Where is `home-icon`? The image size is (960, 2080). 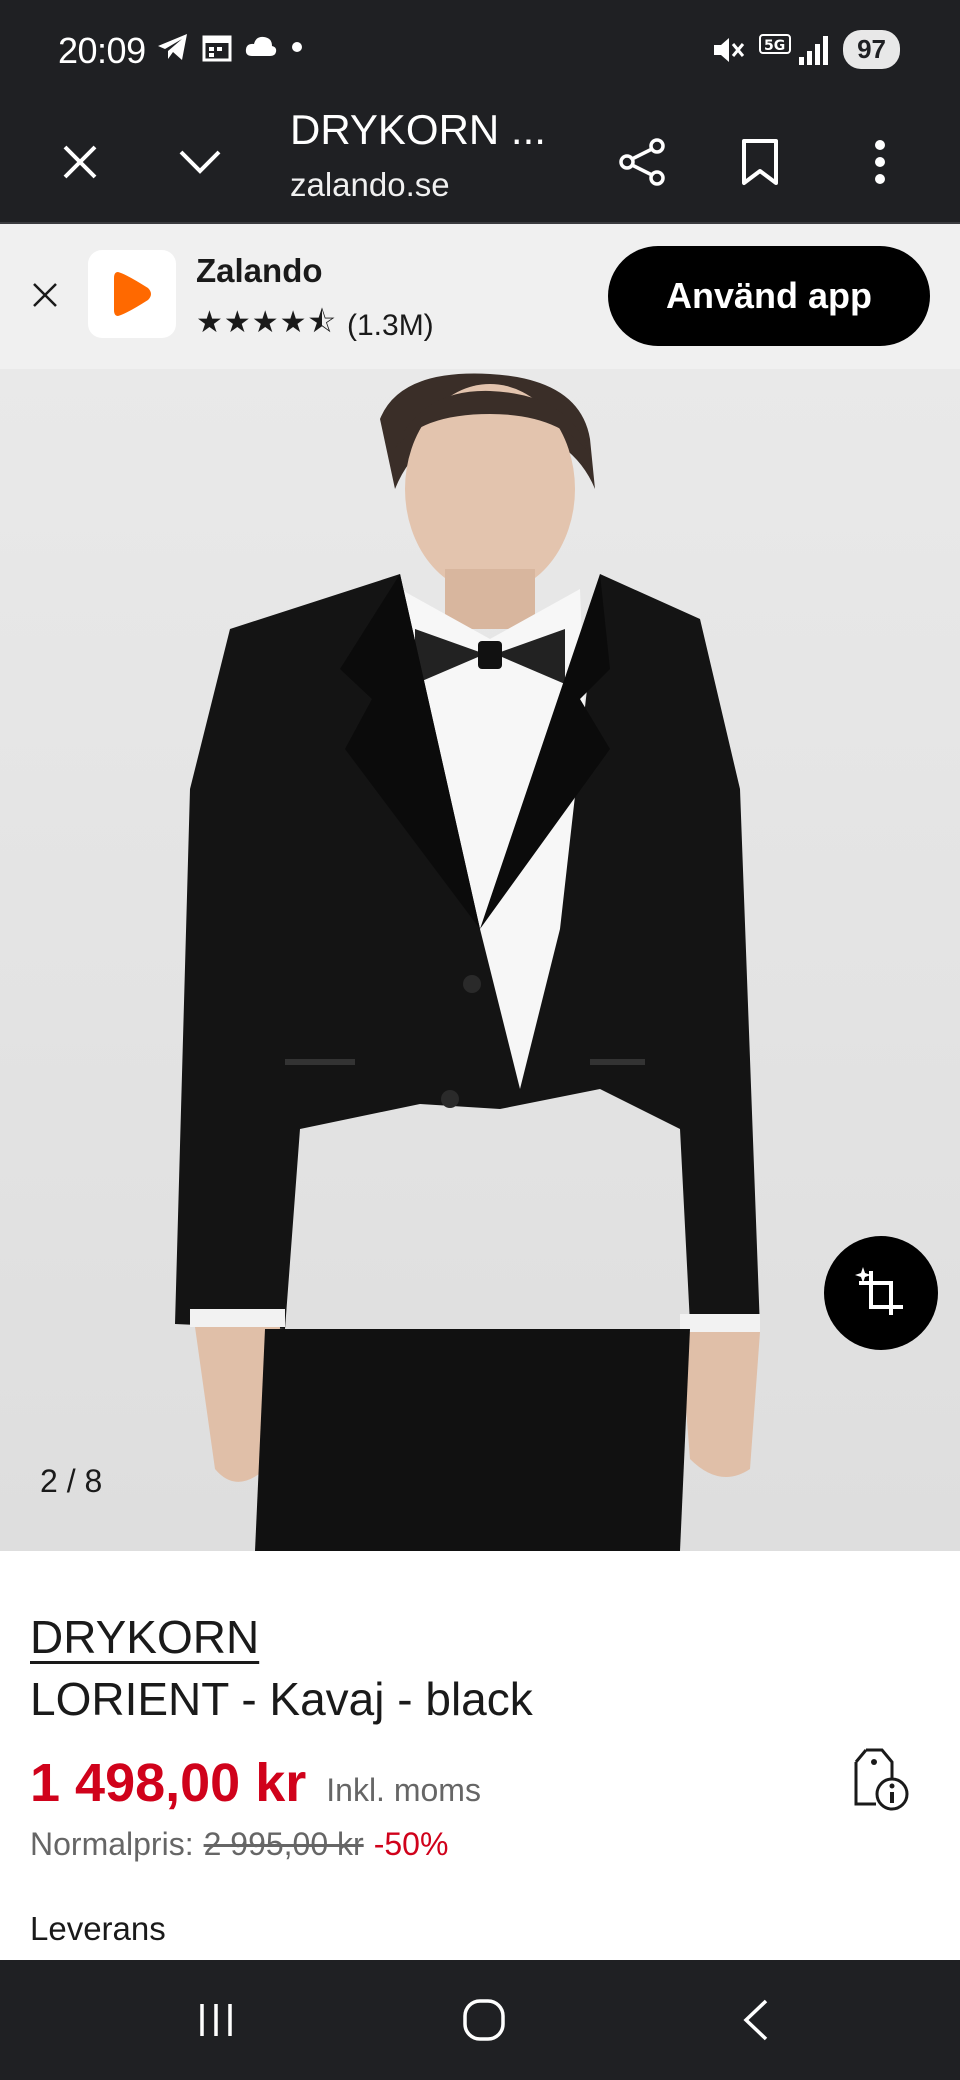 home-icon is located at coordinates (484, 2020).